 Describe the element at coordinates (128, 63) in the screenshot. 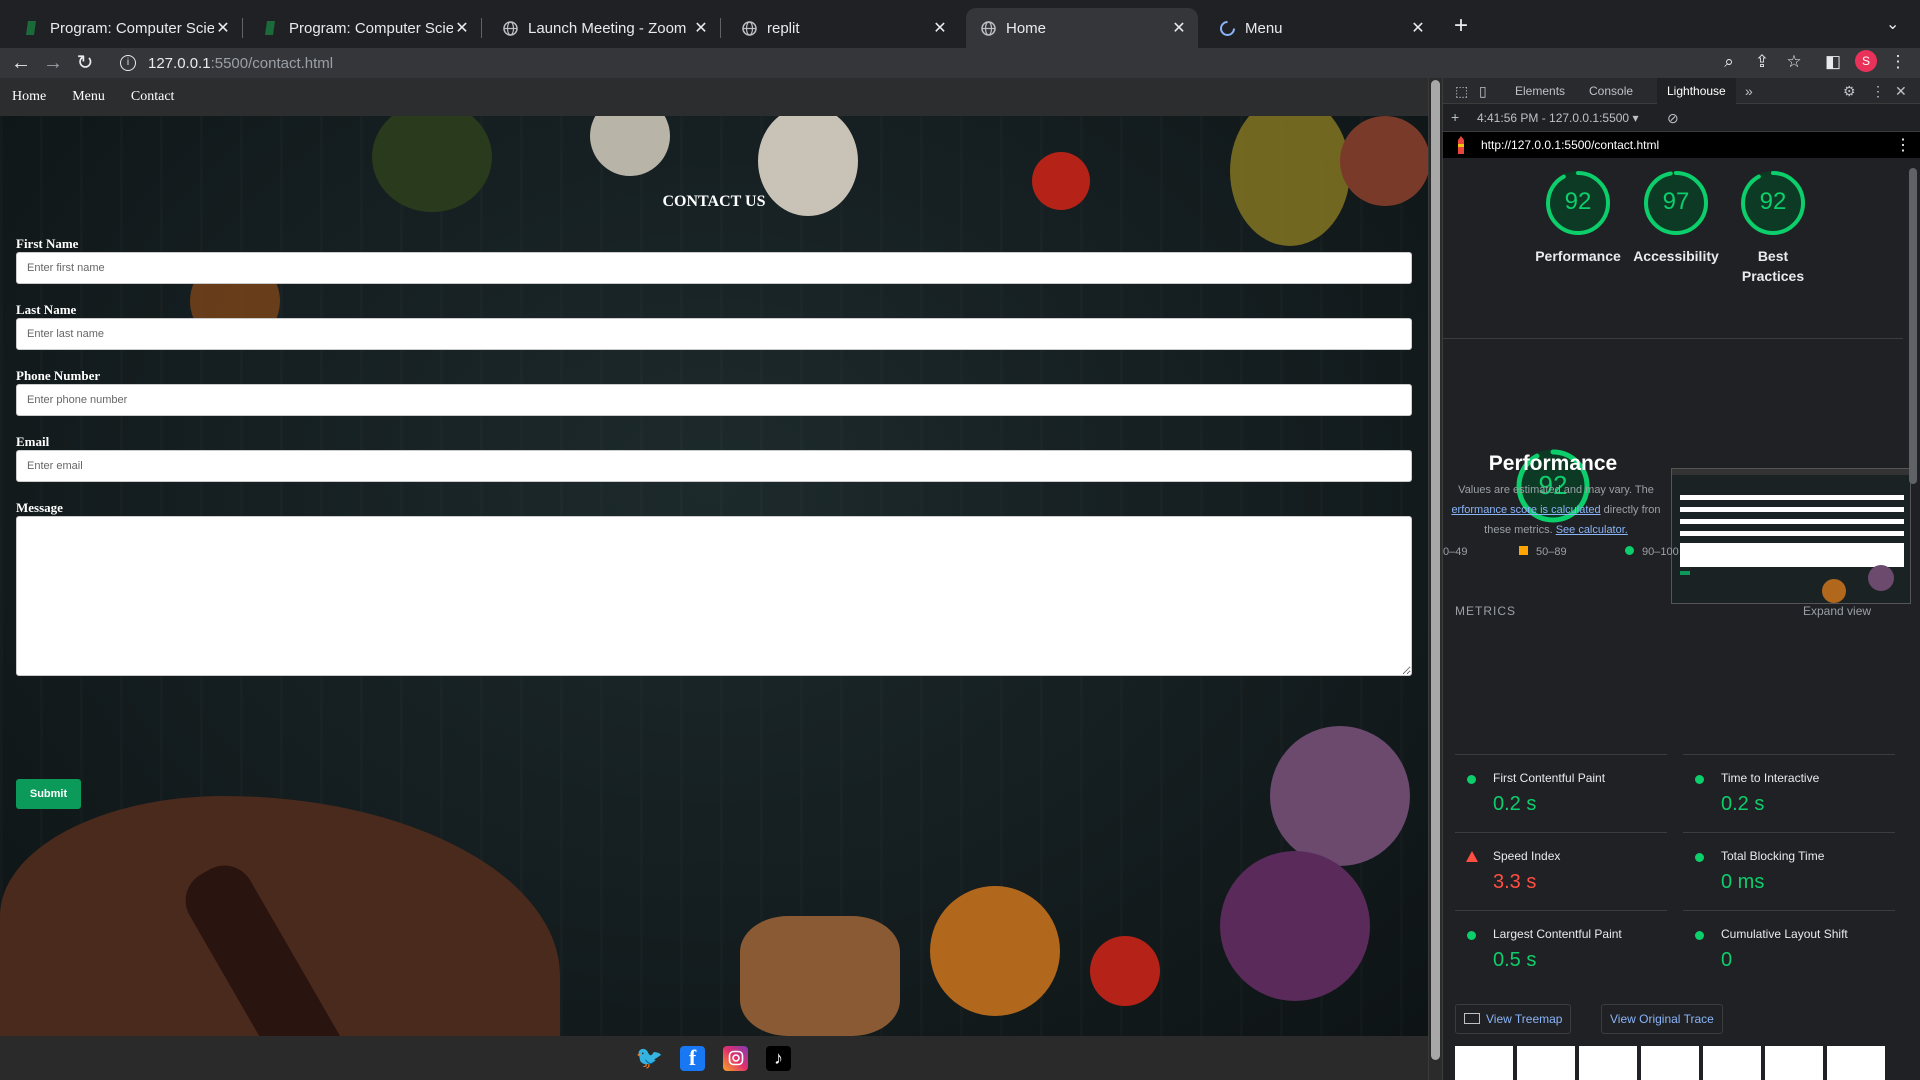

I see `site-info-icon: i` at that location.